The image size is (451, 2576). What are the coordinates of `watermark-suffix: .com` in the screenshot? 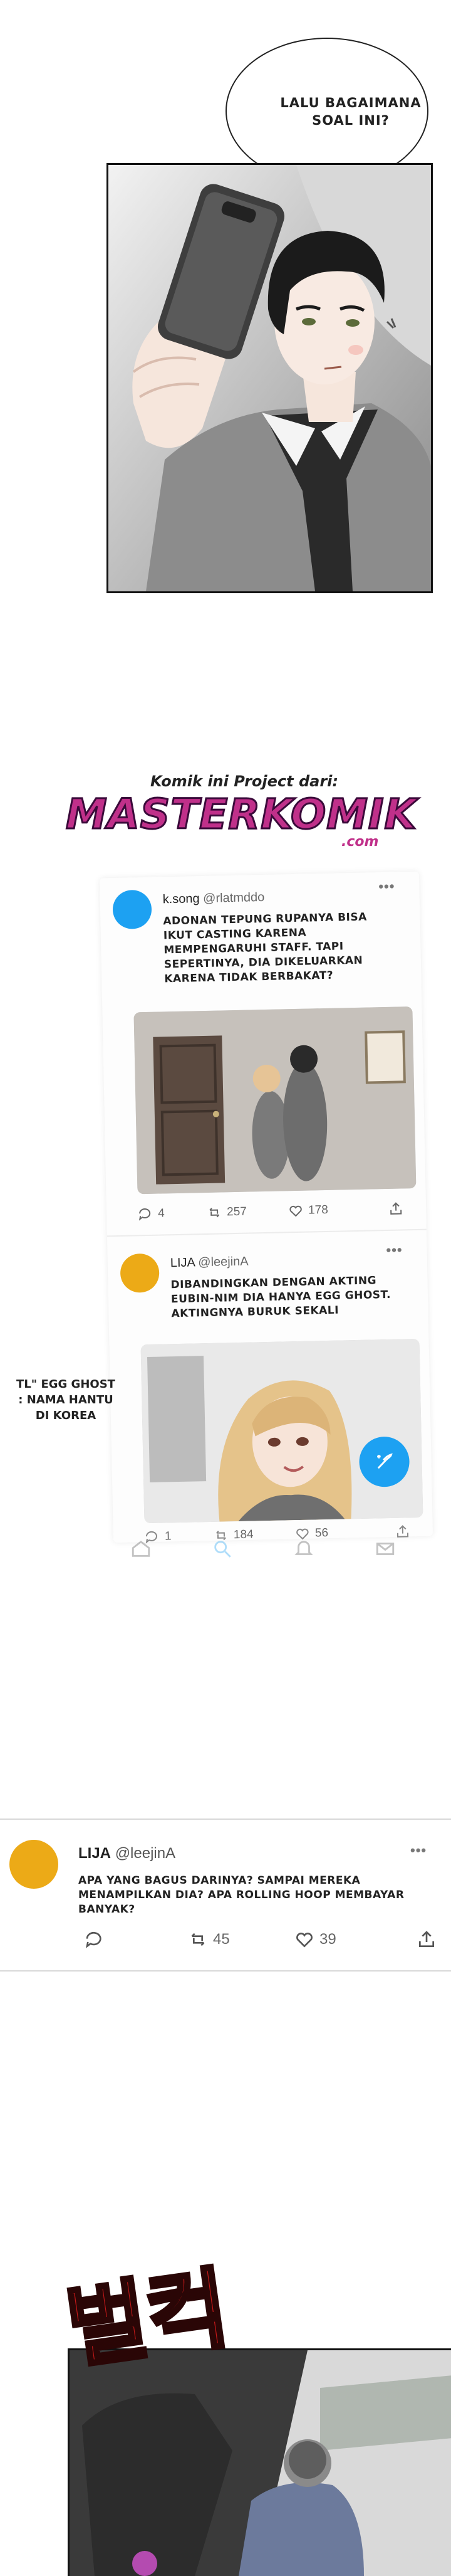 It's located at (360, 842).